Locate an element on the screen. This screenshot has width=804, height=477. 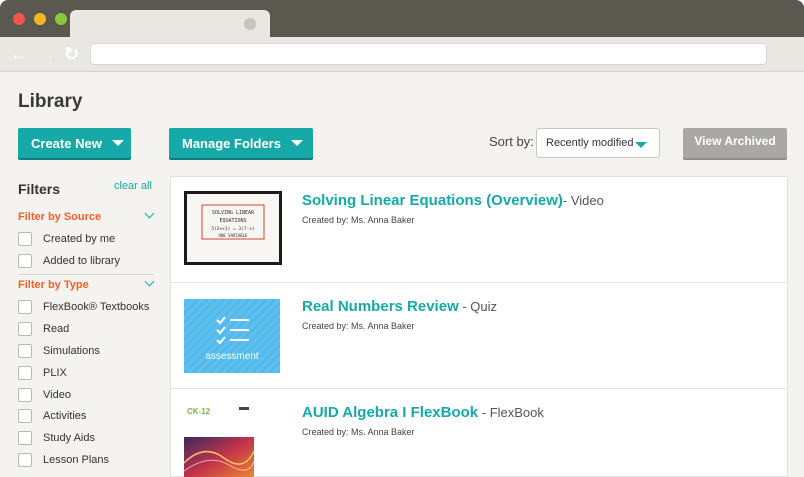
filter-added-to-library: Added to library is located at coordinates (69, 261).